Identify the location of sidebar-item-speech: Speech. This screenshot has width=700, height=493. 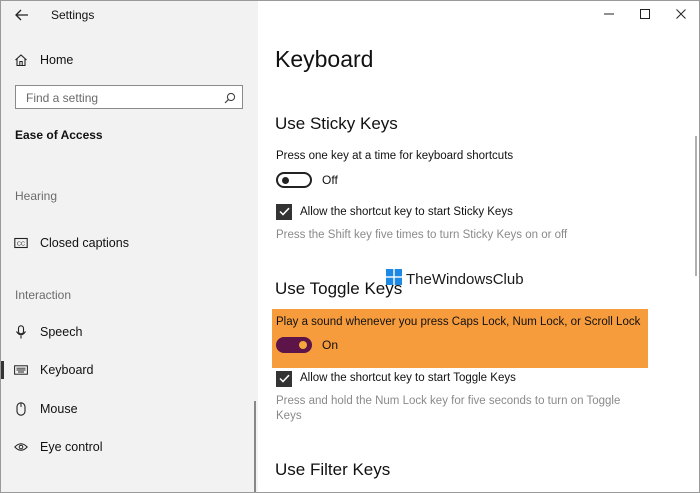
(129, 332).